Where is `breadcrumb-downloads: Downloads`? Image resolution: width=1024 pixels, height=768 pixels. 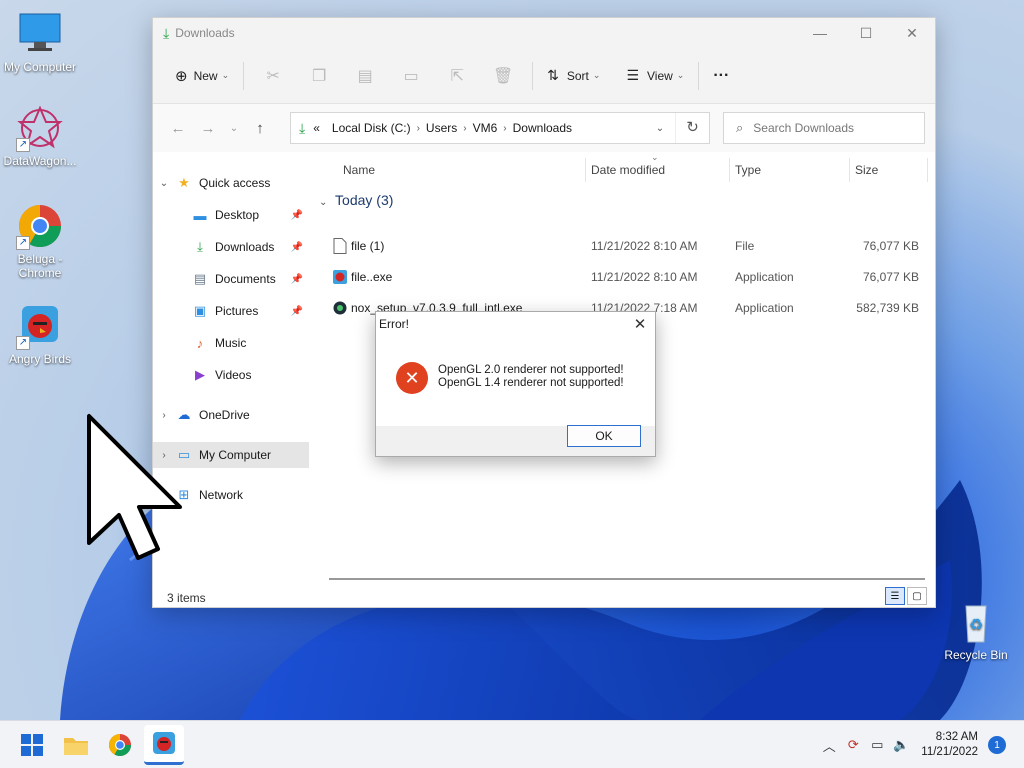 breadcrumb-downloads: Downloads is located at coordinates (542, 128).